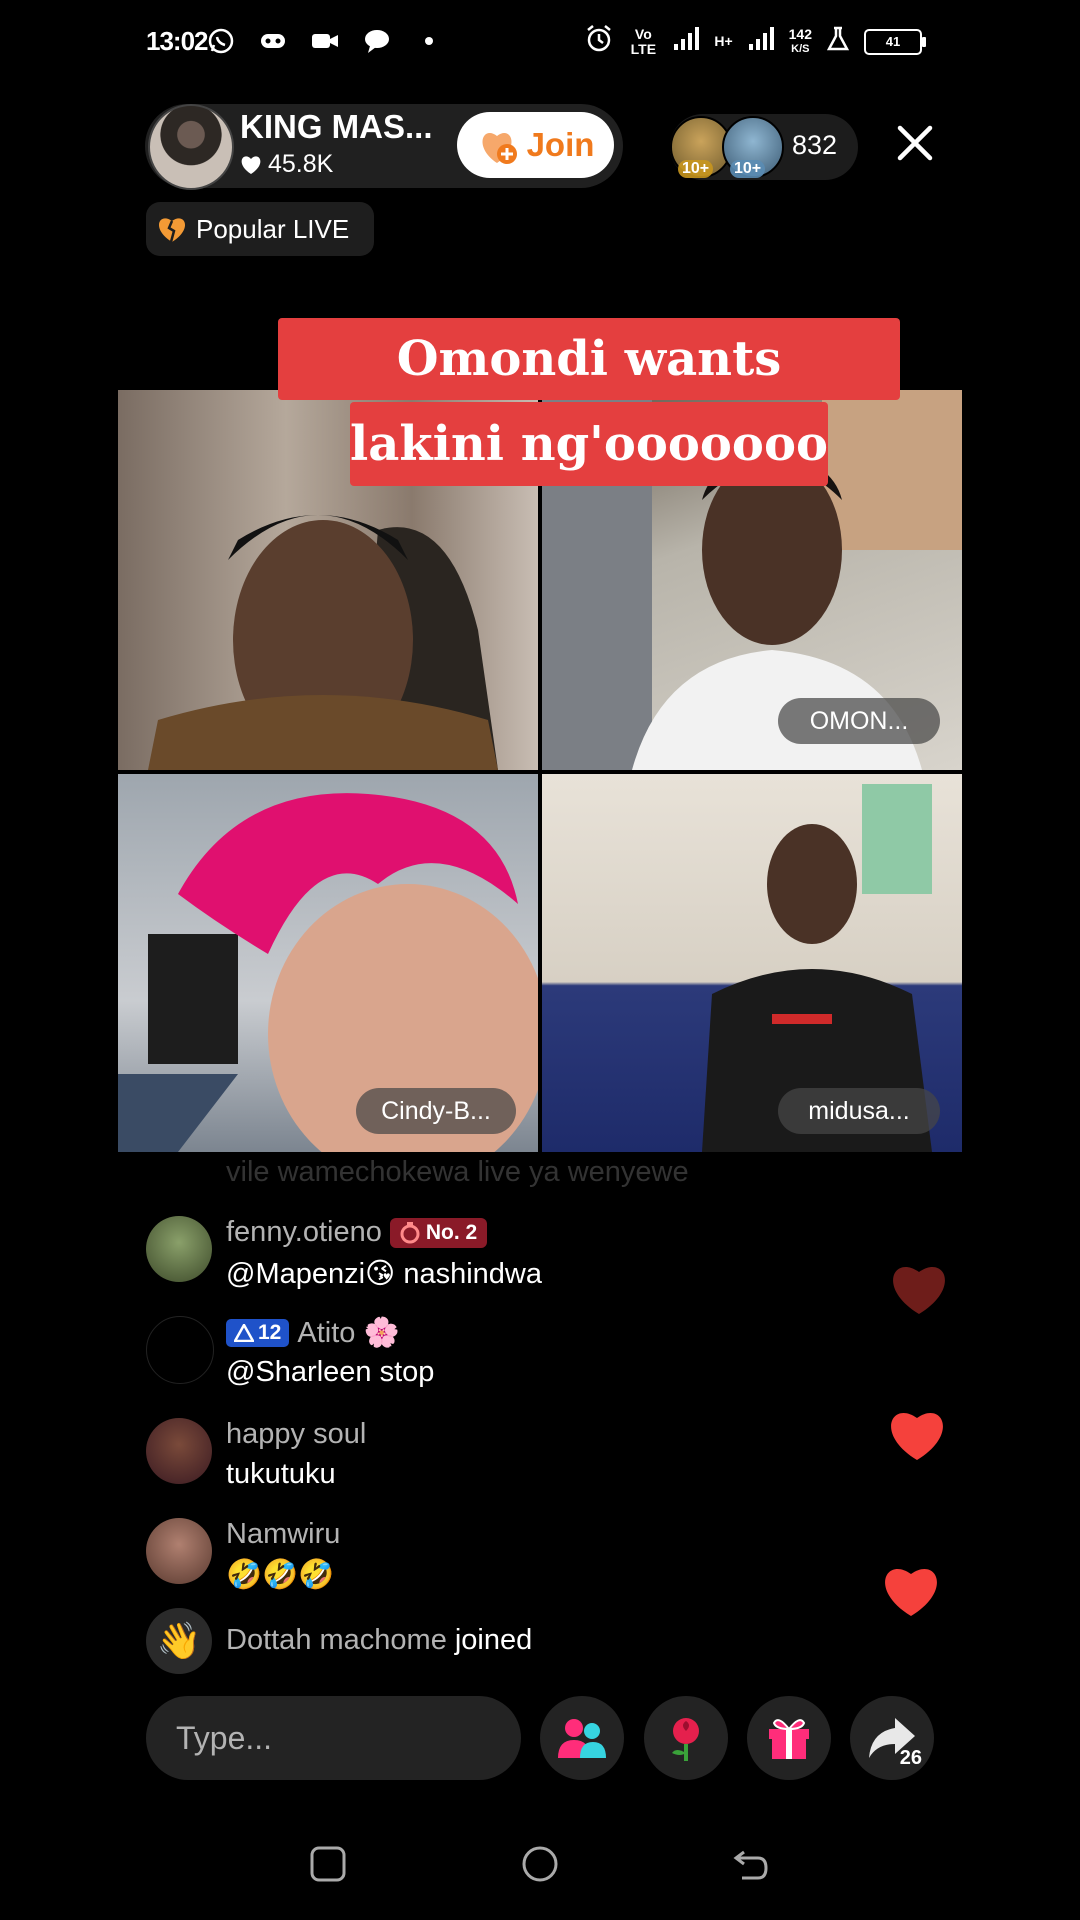 This screenshot has width=1080, height=1920. What do you see at coordinates (540, 1864) in the screenshot?
I see `home-button` at bounding box center [540, 1864].